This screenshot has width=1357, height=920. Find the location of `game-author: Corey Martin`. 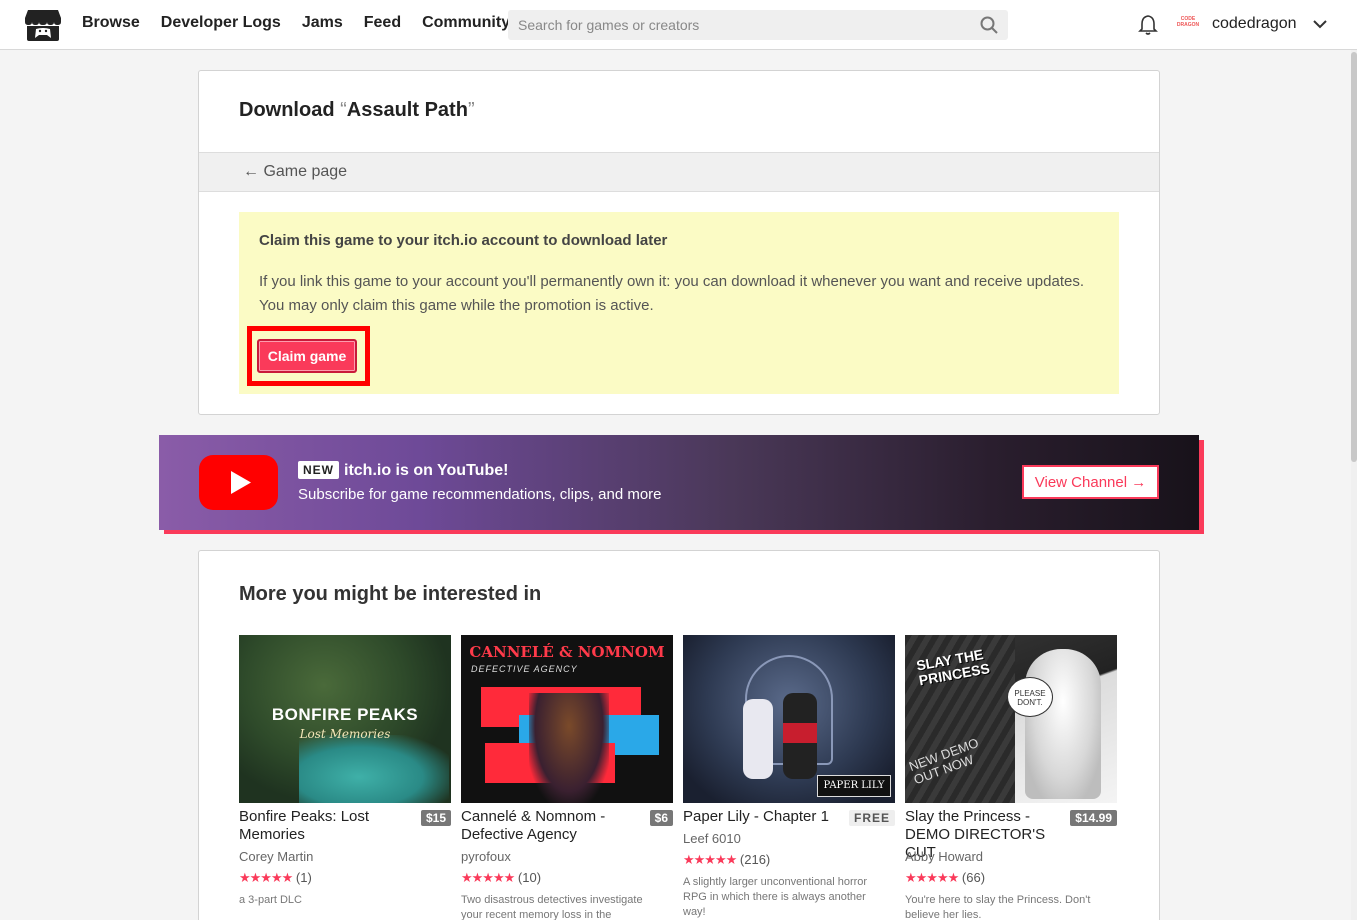

game-author: Corey Martin is located at coordinates (276, 856).